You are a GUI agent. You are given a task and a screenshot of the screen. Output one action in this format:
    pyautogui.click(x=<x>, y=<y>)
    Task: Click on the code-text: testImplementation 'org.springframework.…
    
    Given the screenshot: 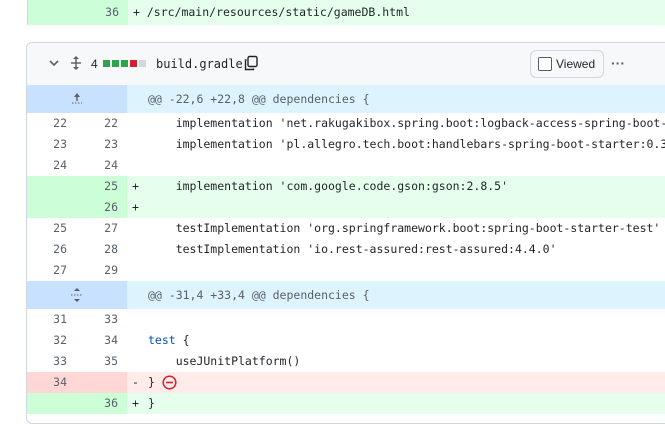 What is the action you would take?
    pyautogui.click(x=404, y=228)
    